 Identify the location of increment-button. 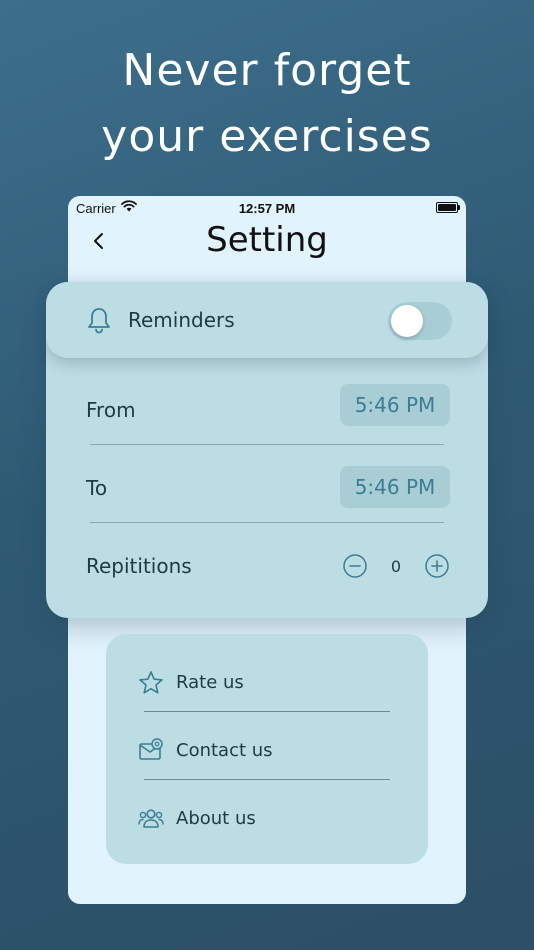
(437, 566).